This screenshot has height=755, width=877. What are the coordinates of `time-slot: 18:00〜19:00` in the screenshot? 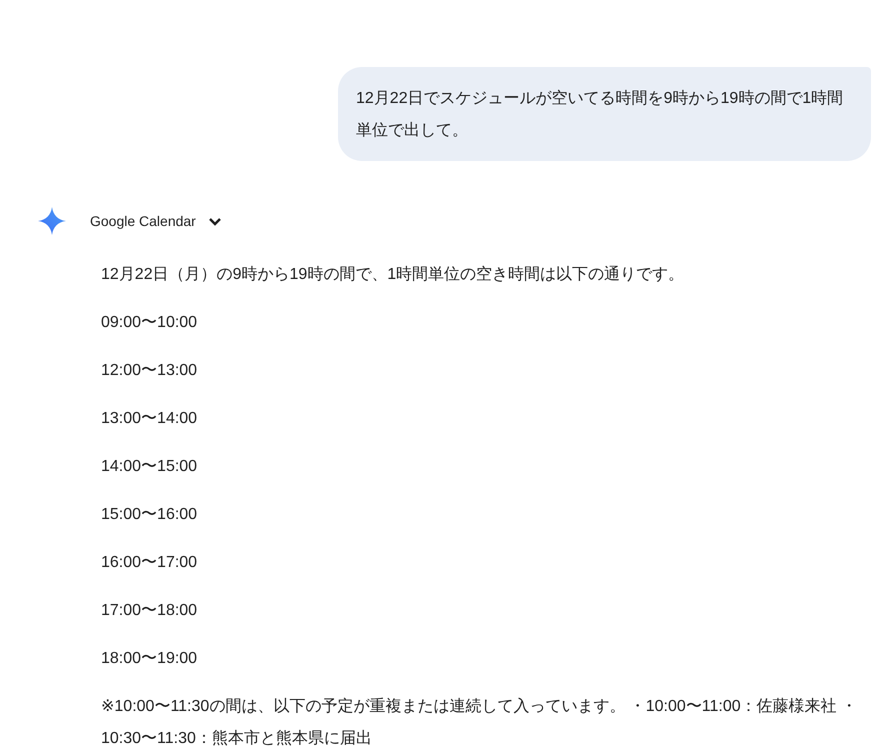 It's located at (481, 659).